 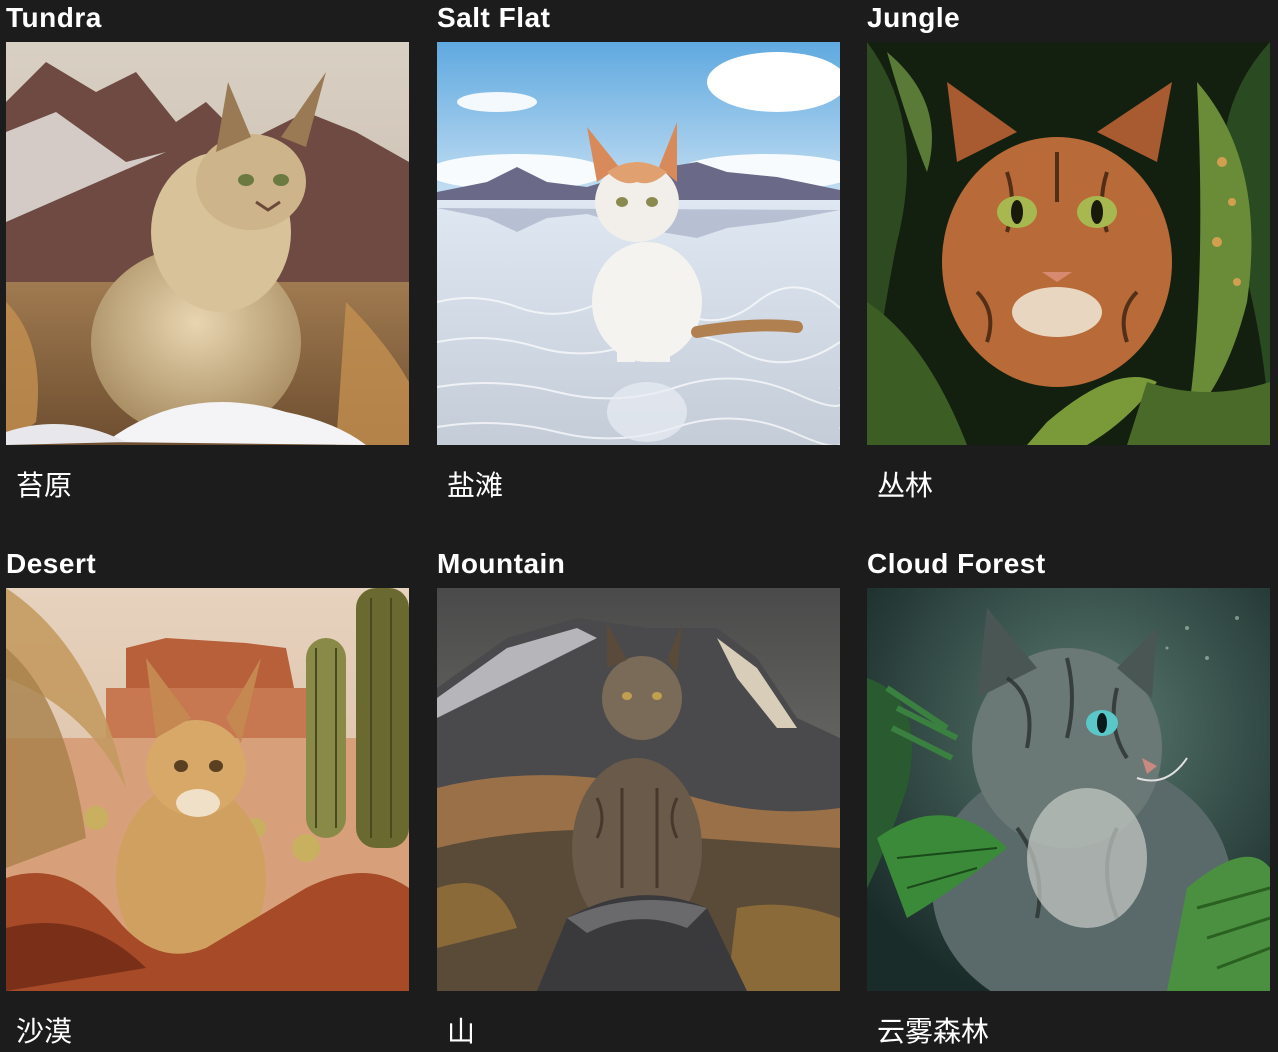 What do you see at coordinates (933, 1031) in the screenshot?
I see `card-caption: 云雾森林` at bounding box center [933, 1031].